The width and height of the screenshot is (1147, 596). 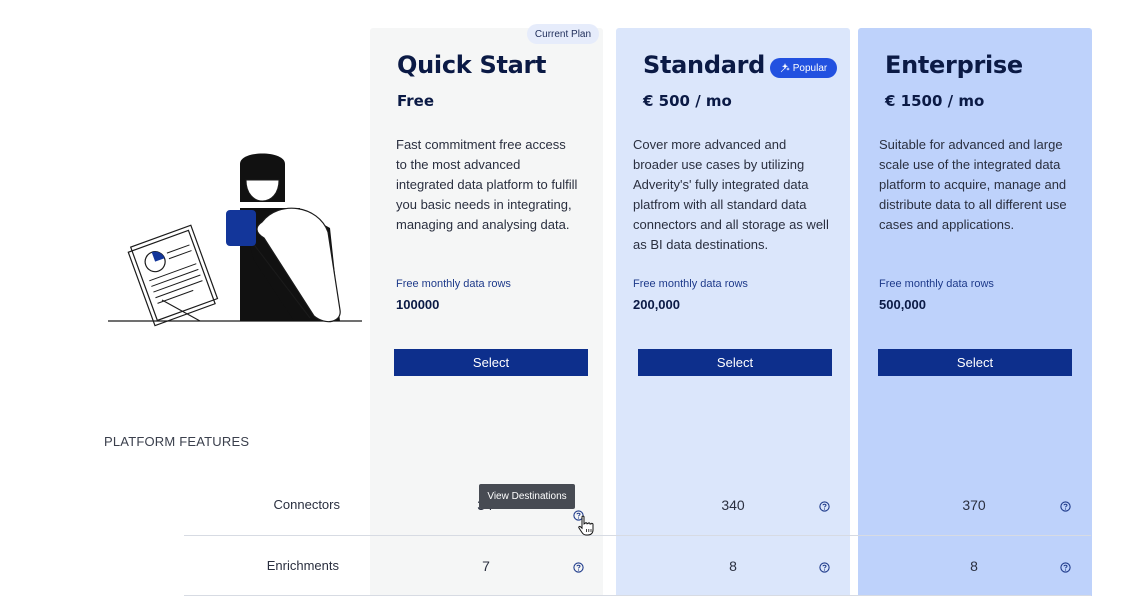 I want to click on rows-value-enterprise: 500,000, so click(x=902, y=304).